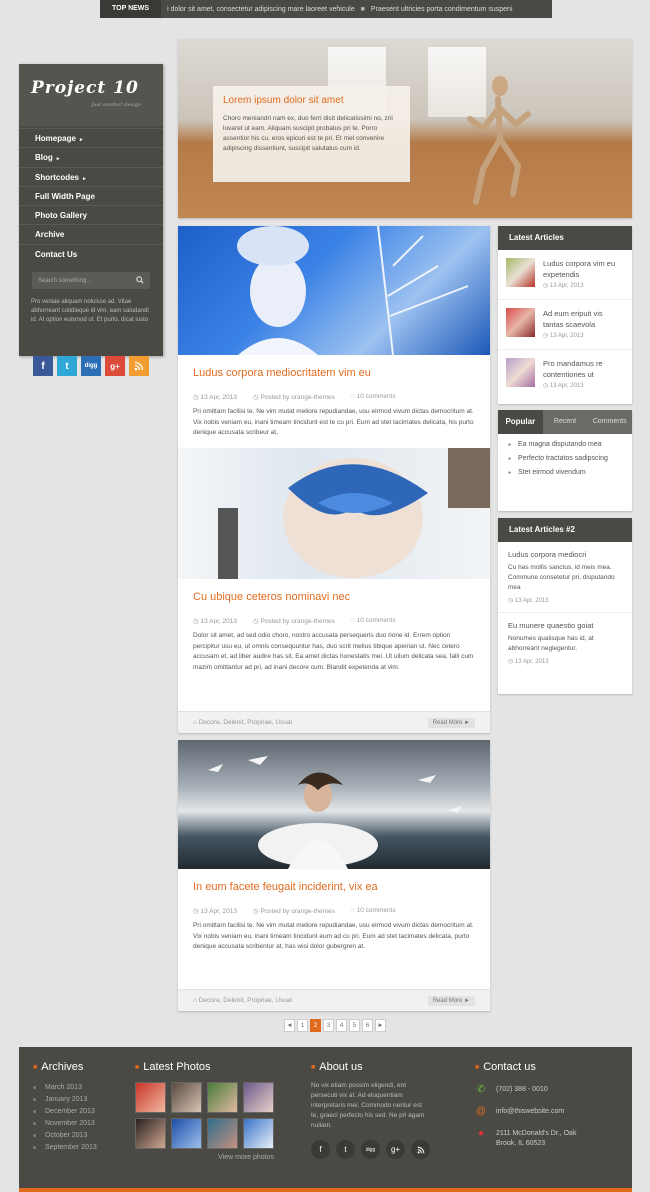  Describe the element at coordinates (583, 269) in the screenshot. I see `article-title: Ludus corpora vim eu expetendis` at that location.